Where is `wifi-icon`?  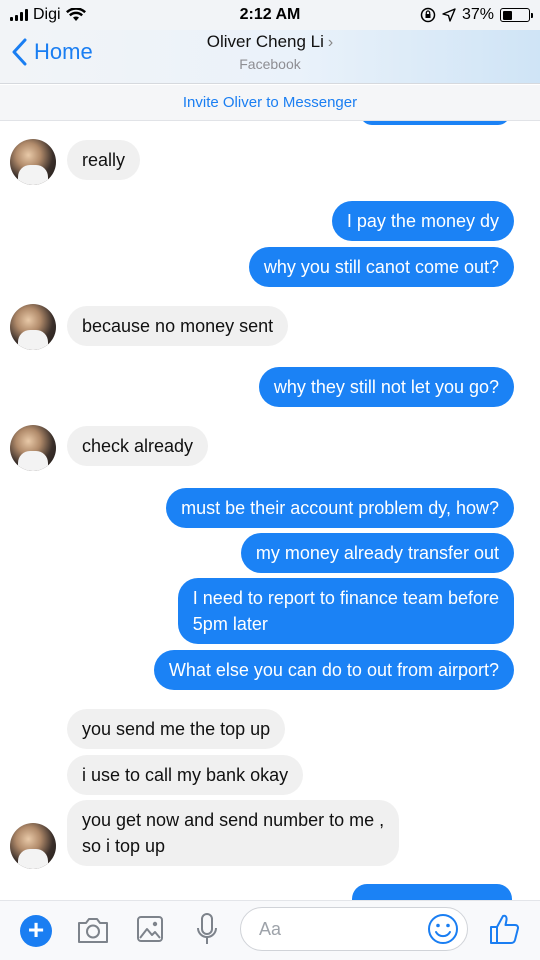
wifi-icon is located at coordinates (75, 14).